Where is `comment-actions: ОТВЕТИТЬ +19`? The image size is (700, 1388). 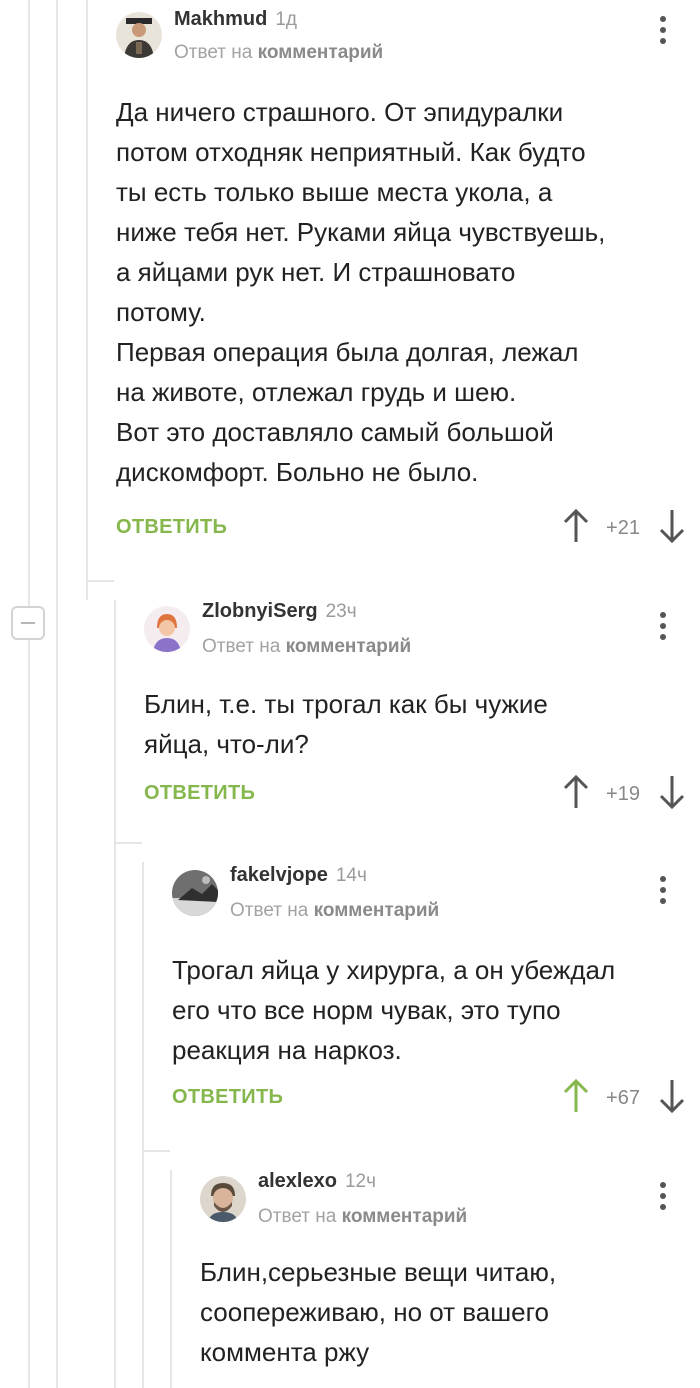
comment-actions: ОТВЕТИТЬ +19 is located at coordinates (422, 794).